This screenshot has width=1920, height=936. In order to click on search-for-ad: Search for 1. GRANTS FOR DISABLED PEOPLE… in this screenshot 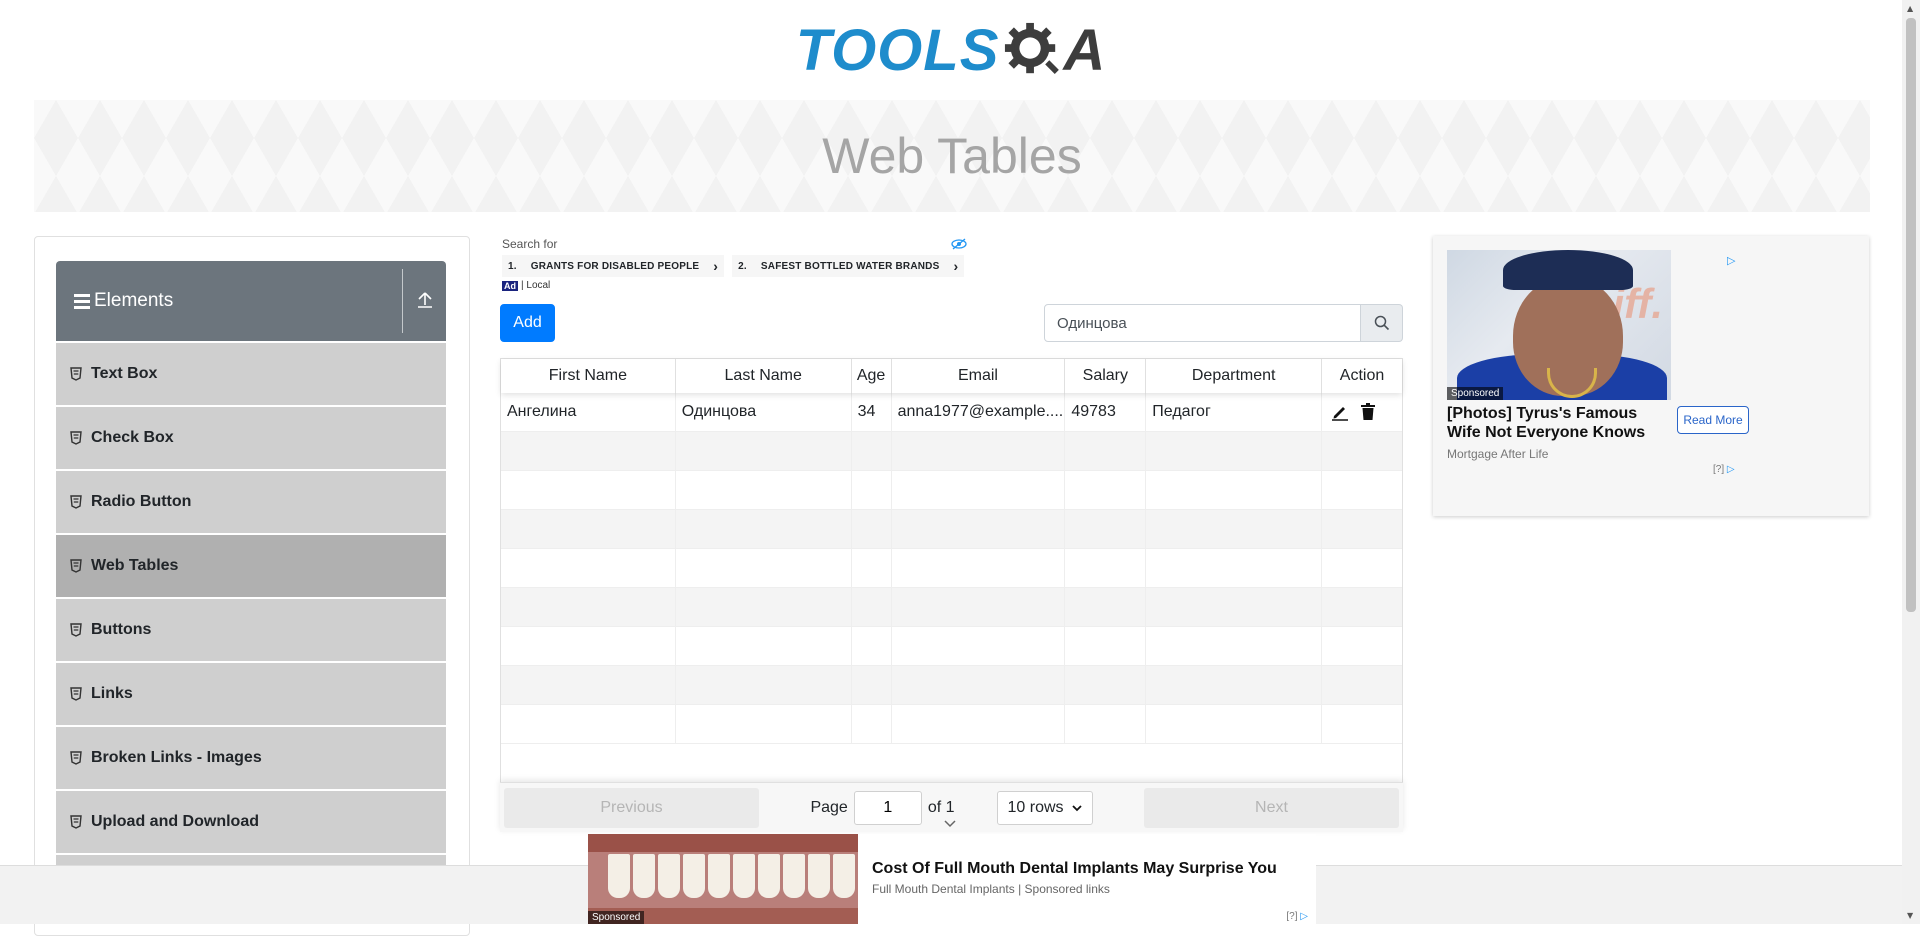, I will do `click(734, 265)`.